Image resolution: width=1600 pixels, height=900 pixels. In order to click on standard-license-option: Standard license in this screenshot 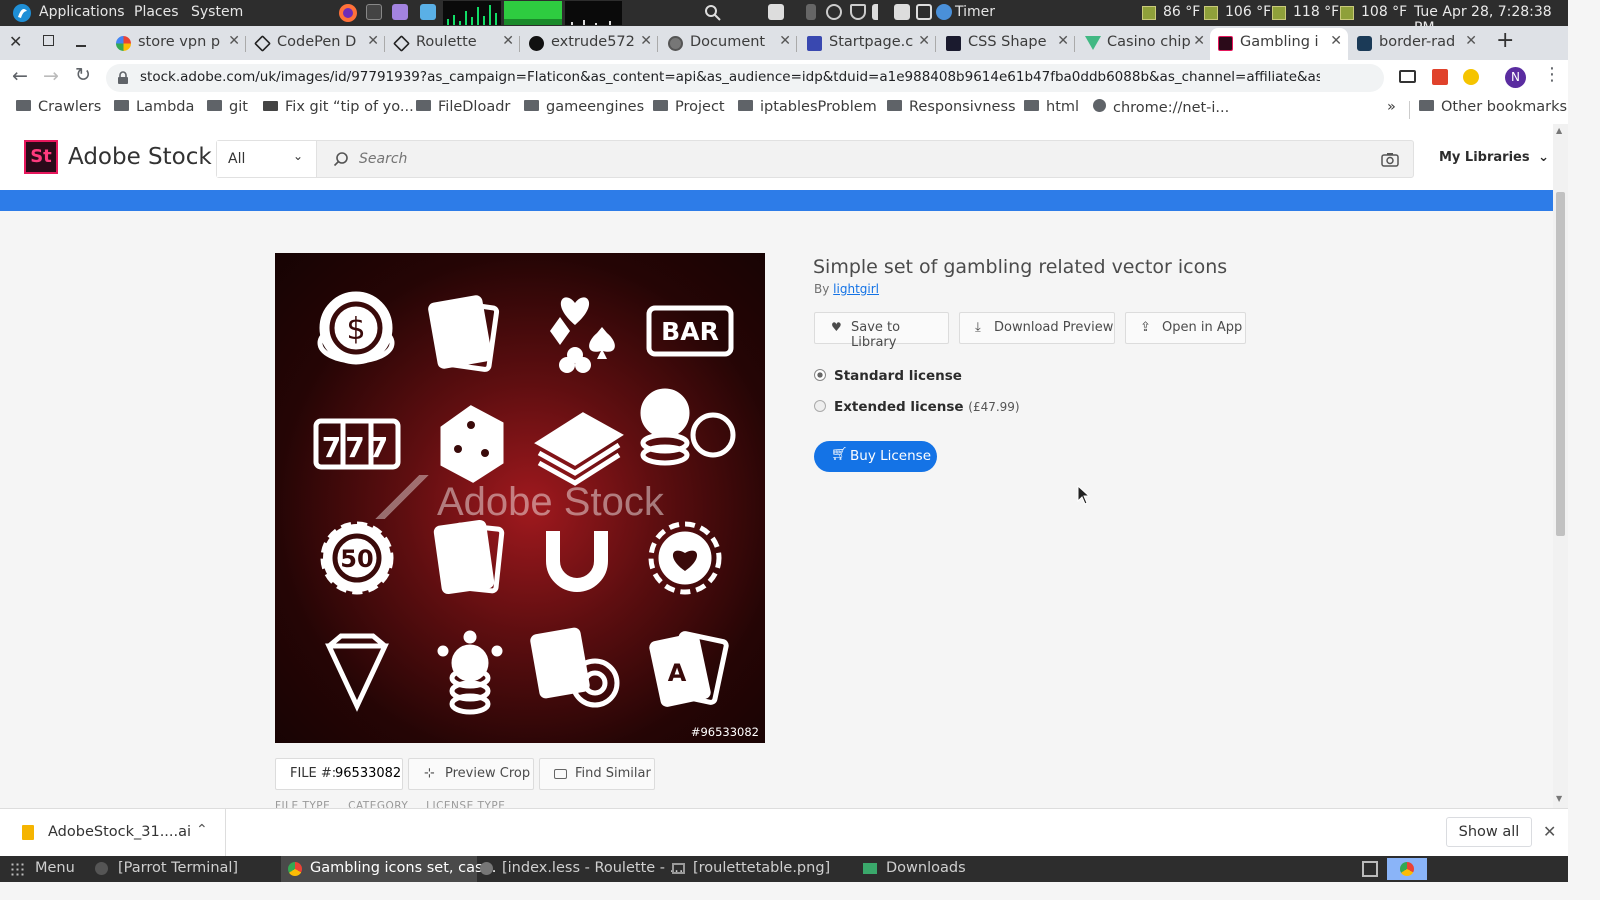, I will do `click(888, 376)`.